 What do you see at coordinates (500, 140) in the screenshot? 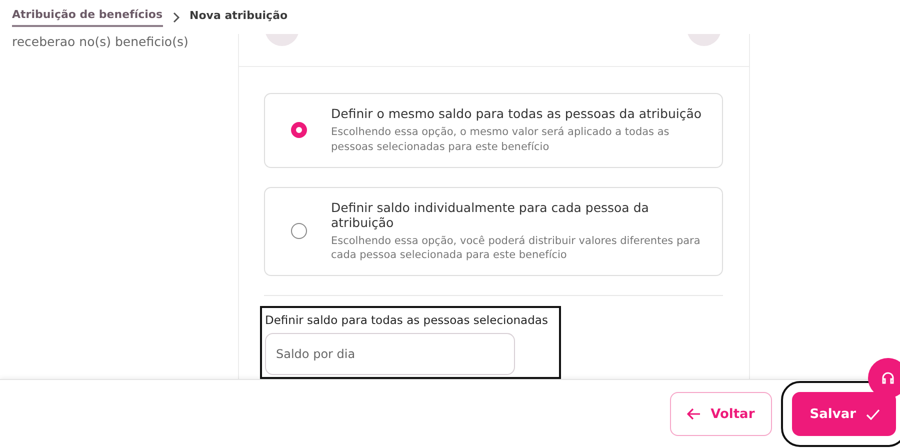
I see `option-description: Escolhendo essa opção, o mesmo valor será aplicado a todas as pessoas selecionadas para este benefício` at bounding box center [500, 140].